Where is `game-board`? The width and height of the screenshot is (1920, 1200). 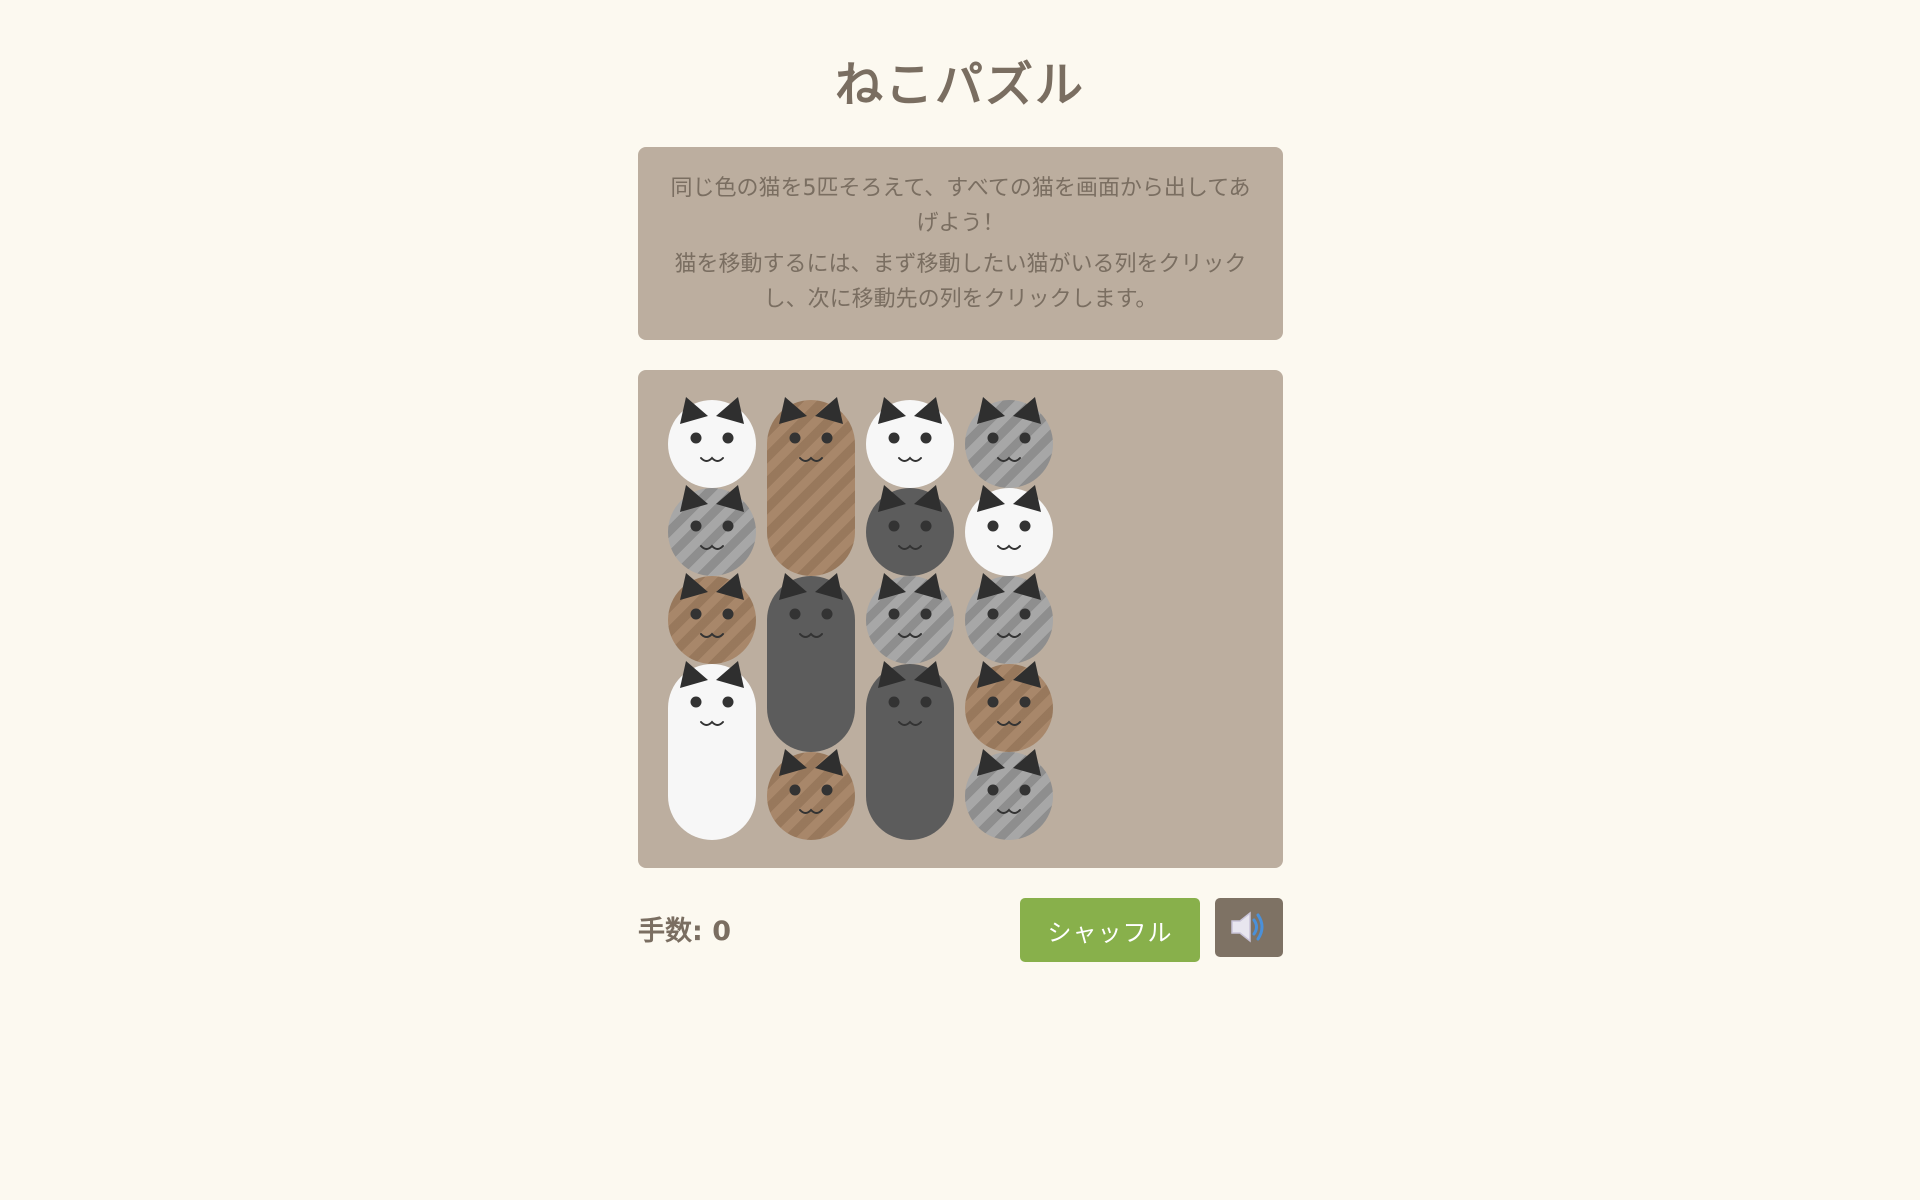
game-board is located at coordinates (960, 619).